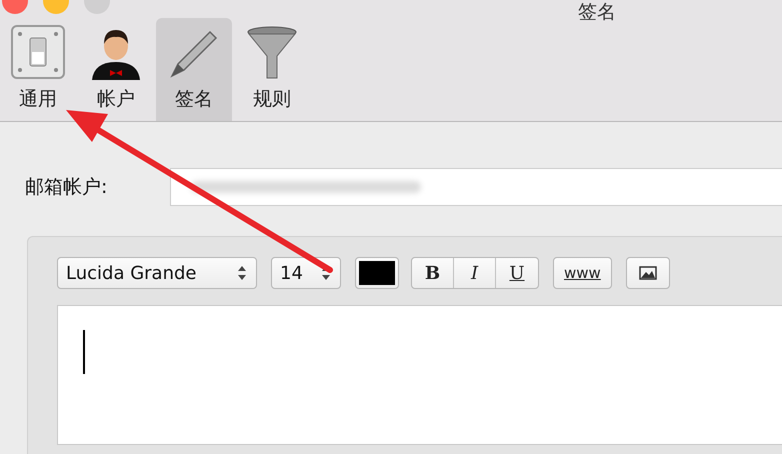 This screenshot has height=454, width=782. Describe the element at coordinates (433, 273) in the screenshot. I see `style-button: B` at that location.